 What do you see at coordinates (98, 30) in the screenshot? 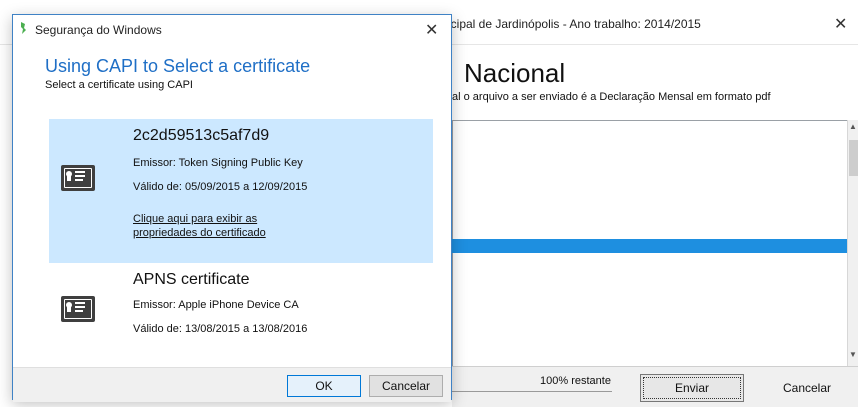
I see `dialog-window-title: Segurança do Windows` at bounding box center [98, 30].